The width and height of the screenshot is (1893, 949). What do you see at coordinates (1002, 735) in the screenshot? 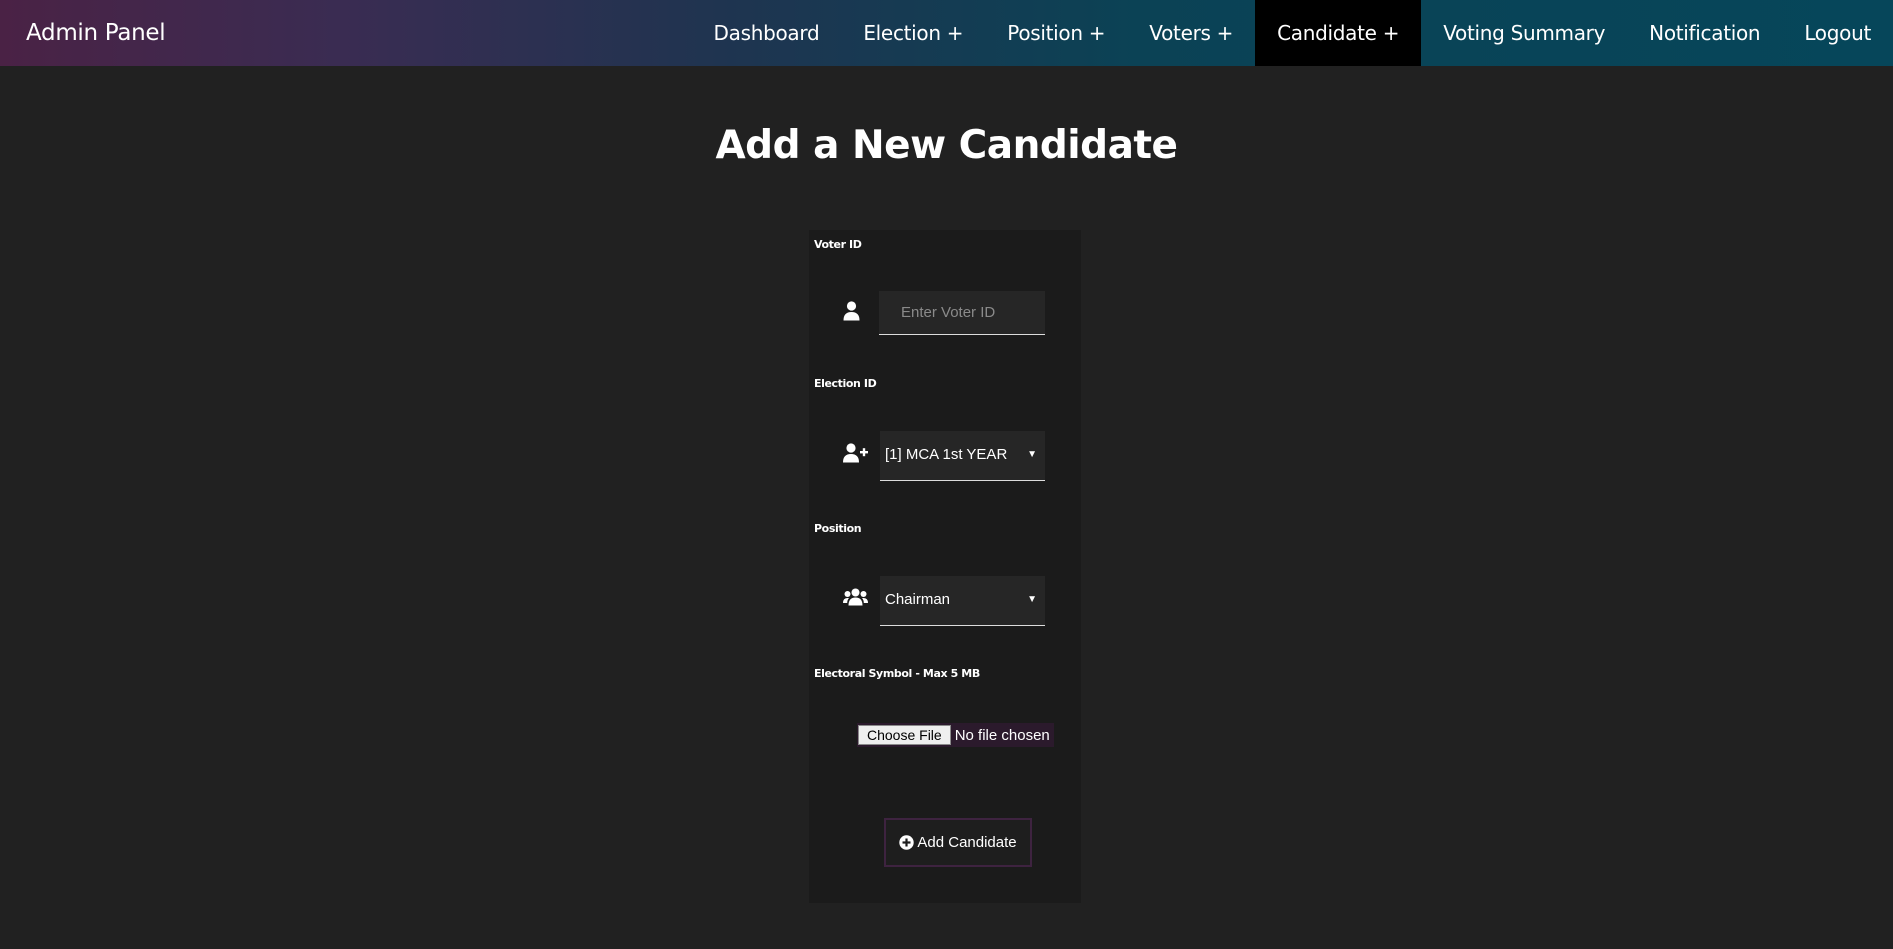
I see `file-status: No file chosen` at bounding box center [1002, 735].